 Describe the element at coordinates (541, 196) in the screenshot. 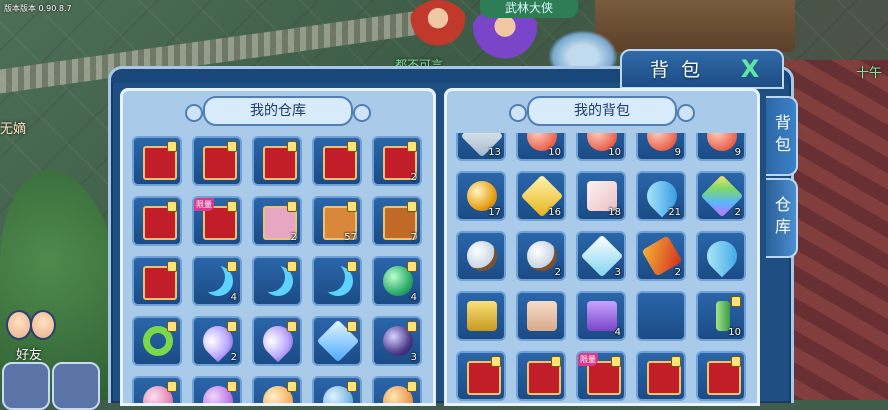

I see `inventory-slot: 16` at that location.